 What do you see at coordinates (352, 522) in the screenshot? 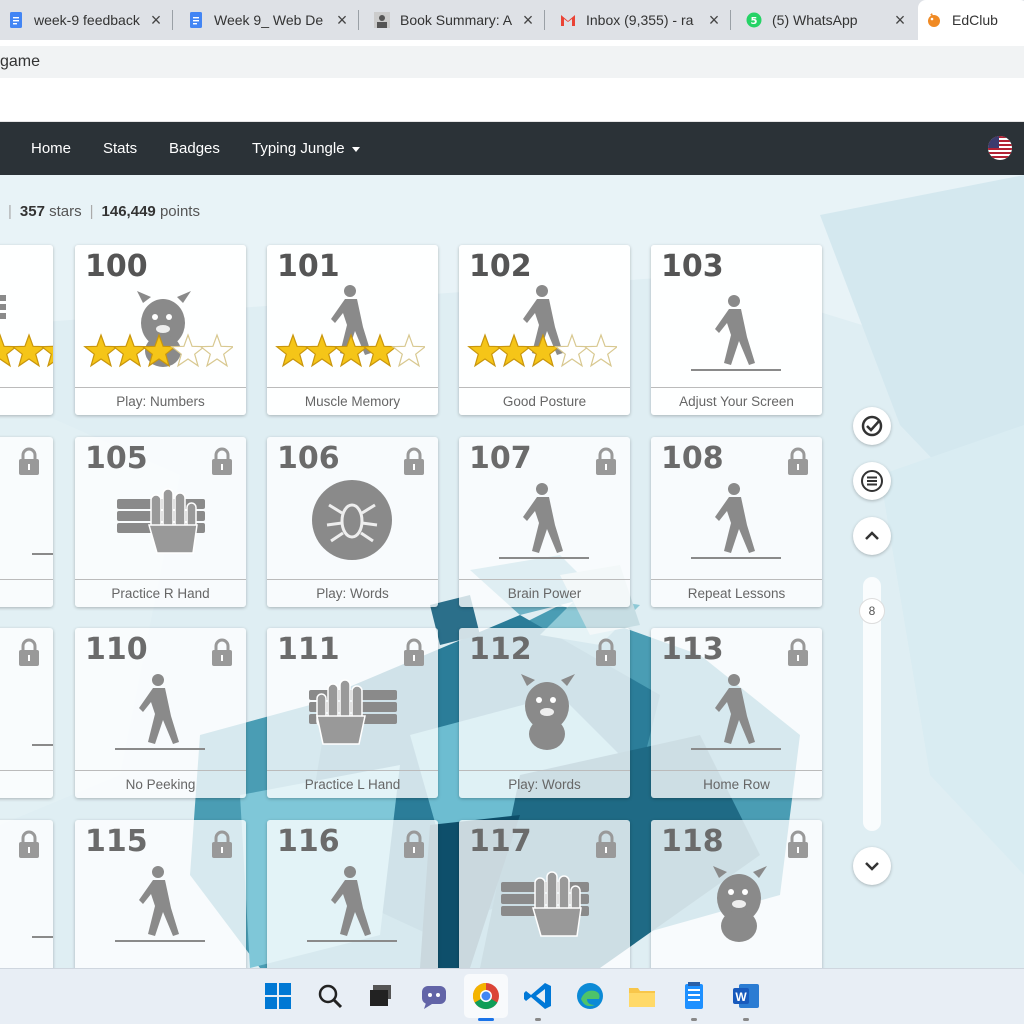
I see `lesson-card-106: 106 Play: Words` at bounding box center [352, 522].